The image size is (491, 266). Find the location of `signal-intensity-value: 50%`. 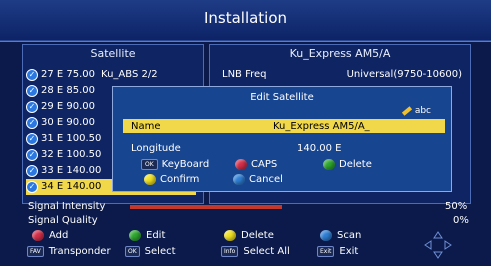

signal-intensity-value: 50% is located at coordinates (456, 206).